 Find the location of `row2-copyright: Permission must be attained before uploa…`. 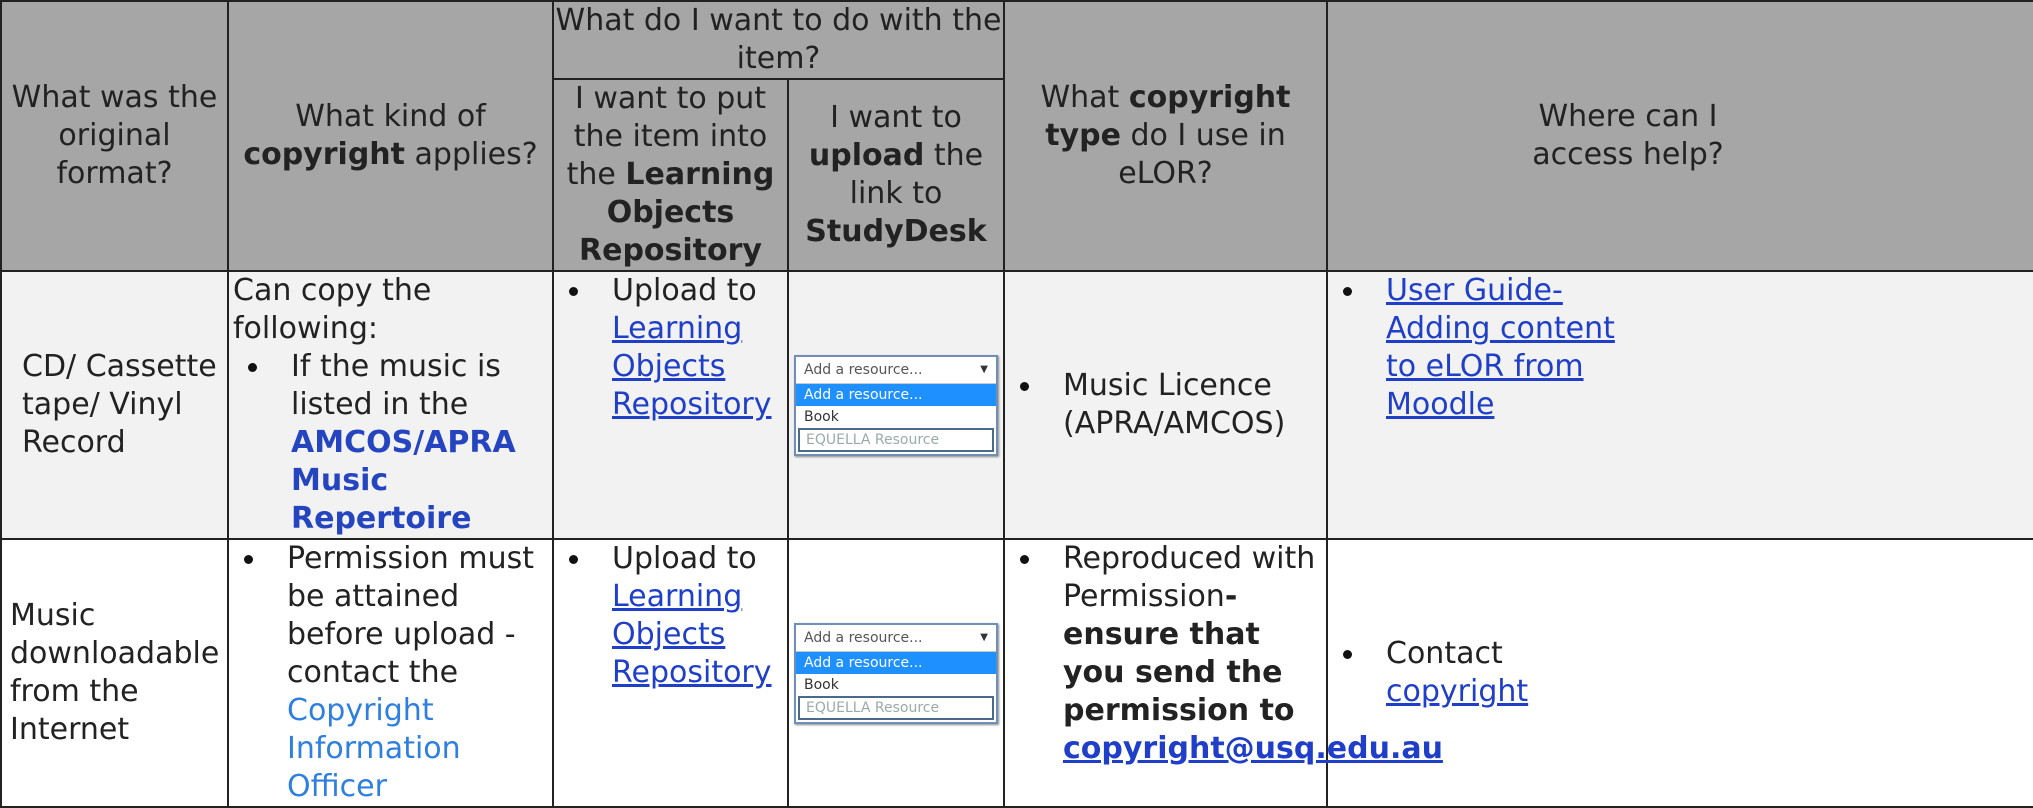

row2-copyright: Permission must be attained before uploa… is located at coordinates (390, 673).